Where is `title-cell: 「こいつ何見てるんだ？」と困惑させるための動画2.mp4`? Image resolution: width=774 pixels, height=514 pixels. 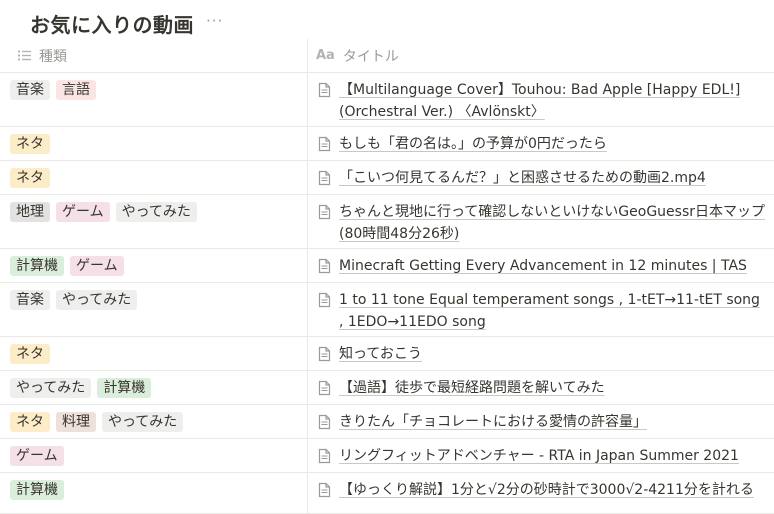
title-cell: 「こいつ何見てるんだ？」と困惑させるための動画2.mp4 is located at coordinates (541, 177).